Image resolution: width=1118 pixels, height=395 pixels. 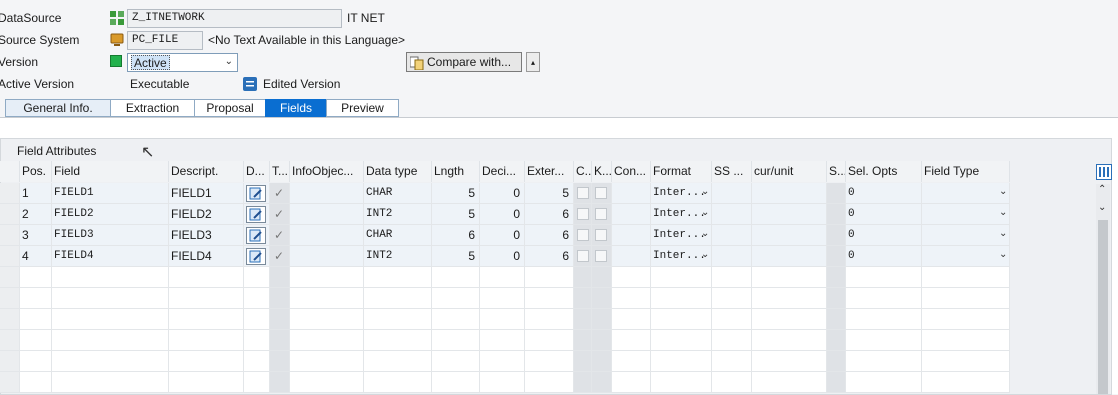 What do you see at coordinates (966, 171) in the screenshot?
I see `column-header-field-type: Field Type` at bounding box center [966, 171].